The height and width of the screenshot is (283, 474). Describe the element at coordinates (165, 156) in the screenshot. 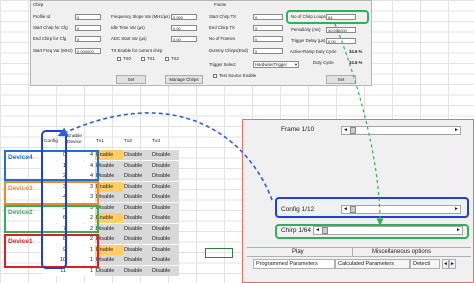

I see `config-mapping-arrow` at that location.